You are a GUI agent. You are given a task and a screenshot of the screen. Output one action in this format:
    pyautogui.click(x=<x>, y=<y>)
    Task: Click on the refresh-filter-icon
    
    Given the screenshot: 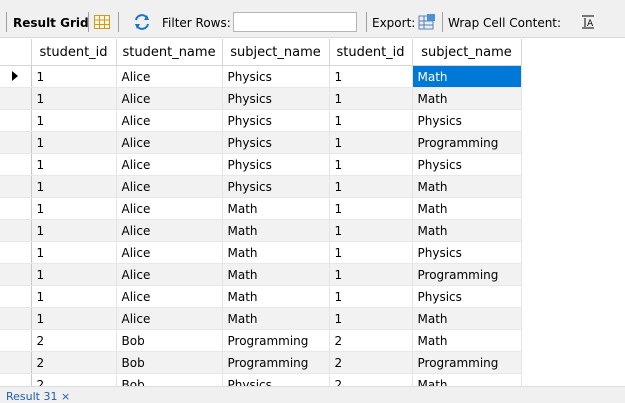 What is the action you would take?
    pyautogui.click(x=142, y=23)
    